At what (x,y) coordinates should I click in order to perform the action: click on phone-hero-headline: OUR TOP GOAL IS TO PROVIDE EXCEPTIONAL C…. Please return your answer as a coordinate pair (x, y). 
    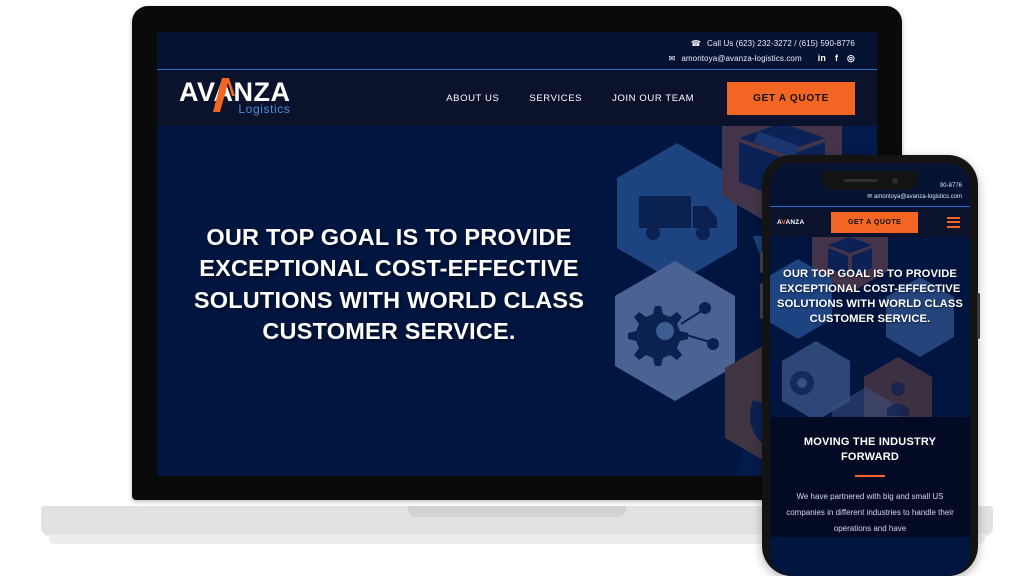
    Looking at the image, I should click on (870, 297).